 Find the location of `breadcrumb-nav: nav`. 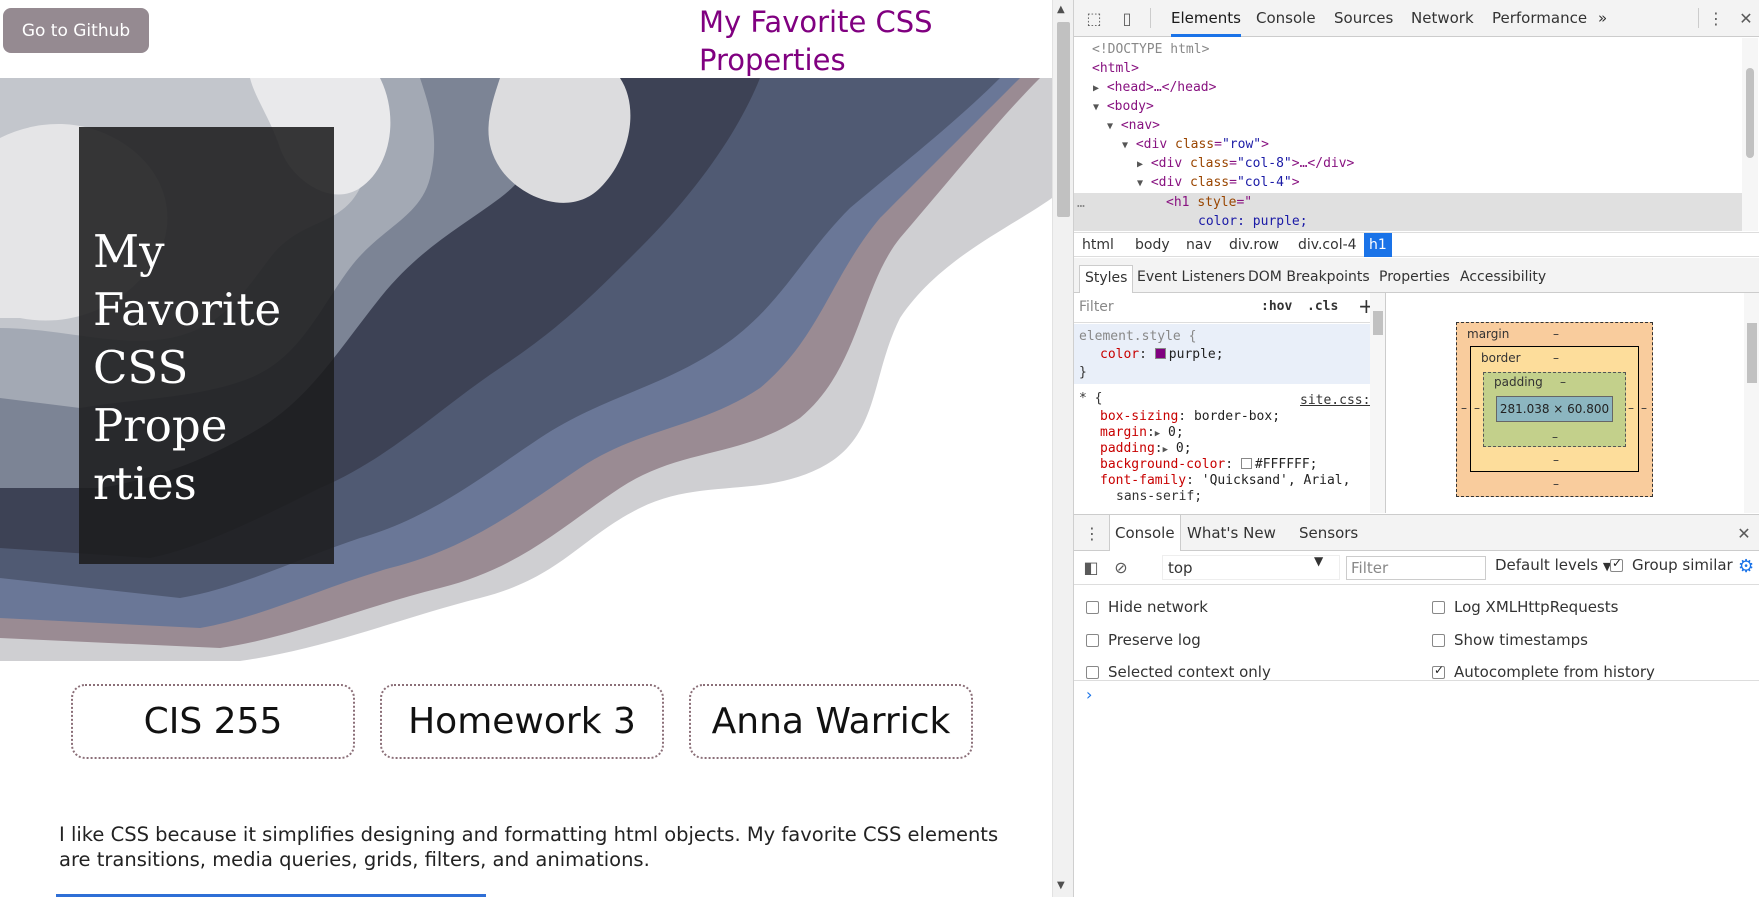

breadcrumb-nav: nav is located at coordinates (1199, 245).